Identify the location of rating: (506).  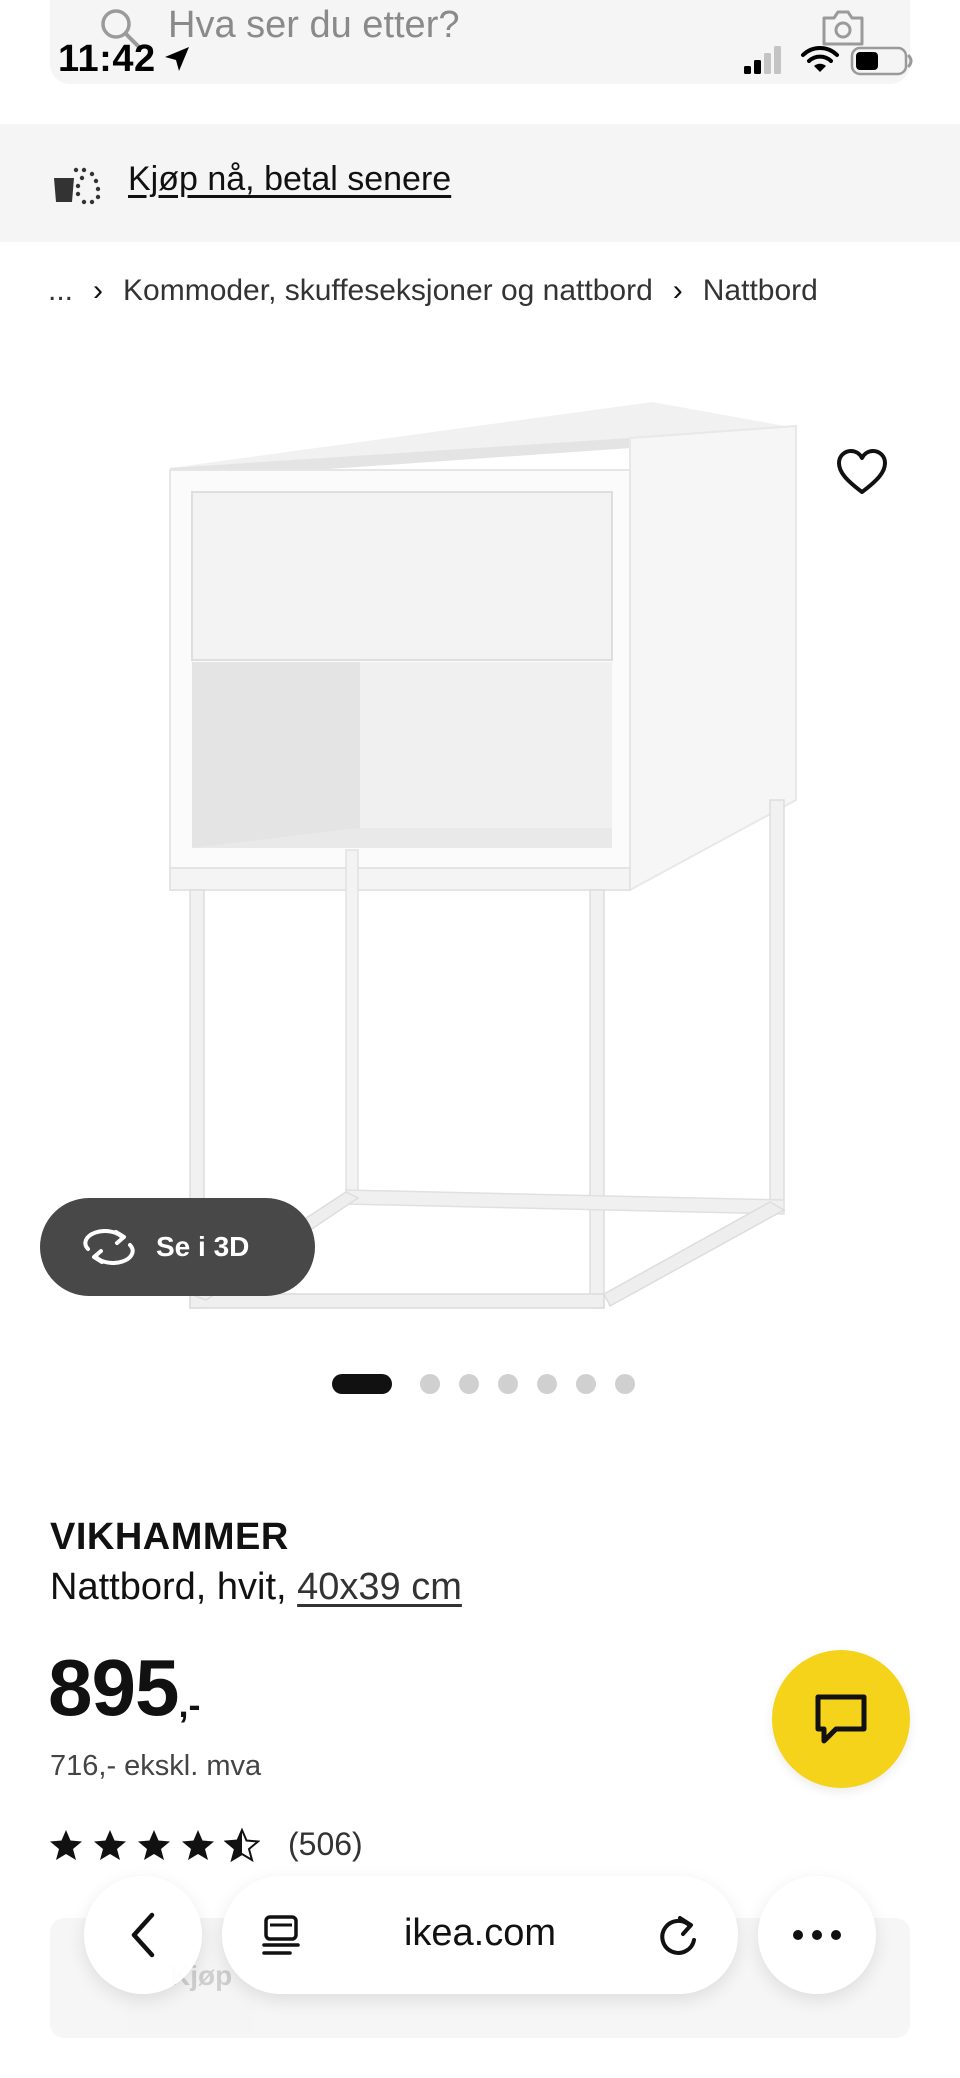
(205, 1844).